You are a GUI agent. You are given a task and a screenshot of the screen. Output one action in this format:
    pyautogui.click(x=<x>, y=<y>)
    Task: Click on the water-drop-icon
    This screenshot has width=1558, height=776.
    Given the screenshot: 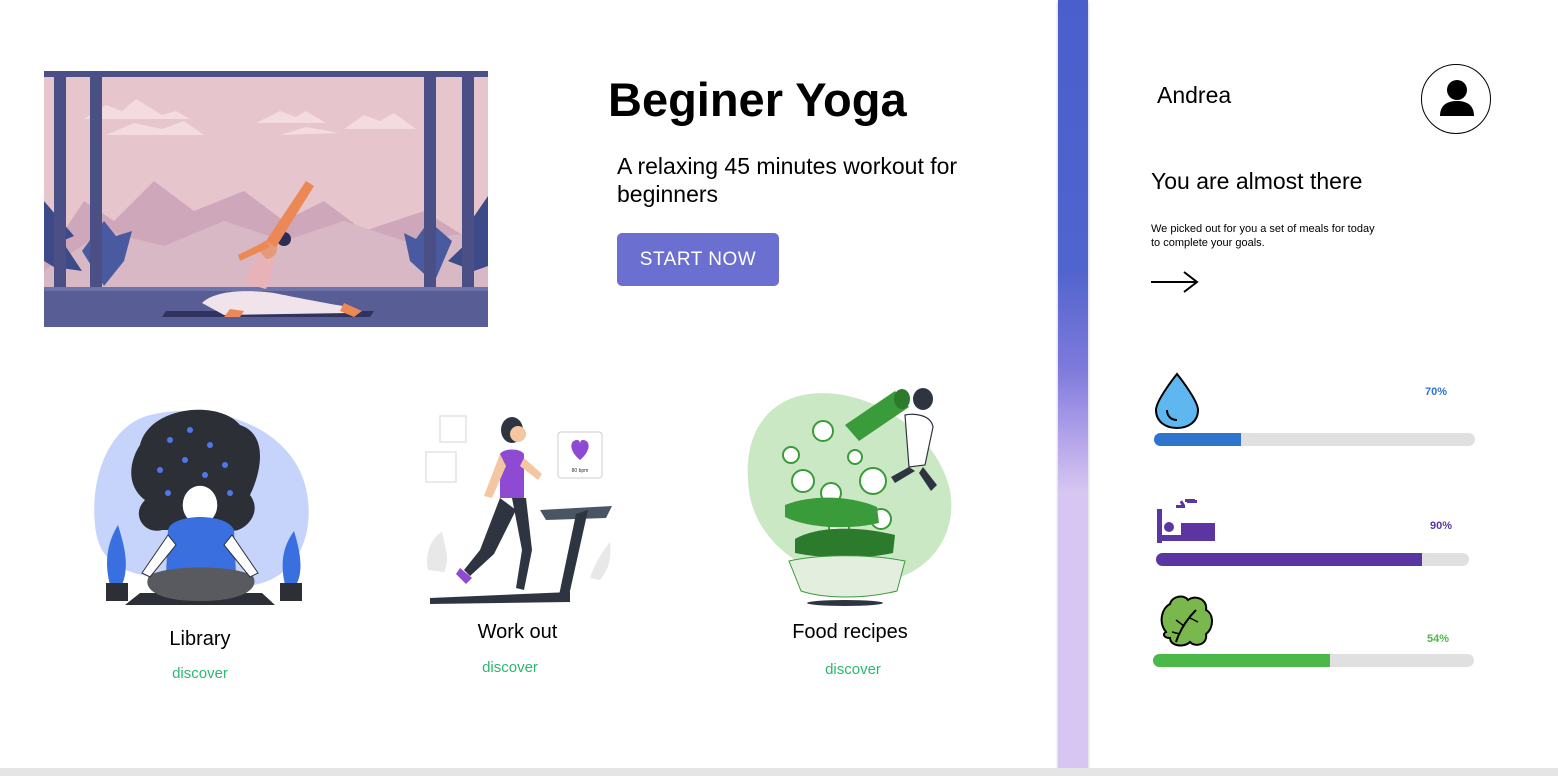 What is the action you would take?
    pyautogui.click(x=1177, y=401)
    